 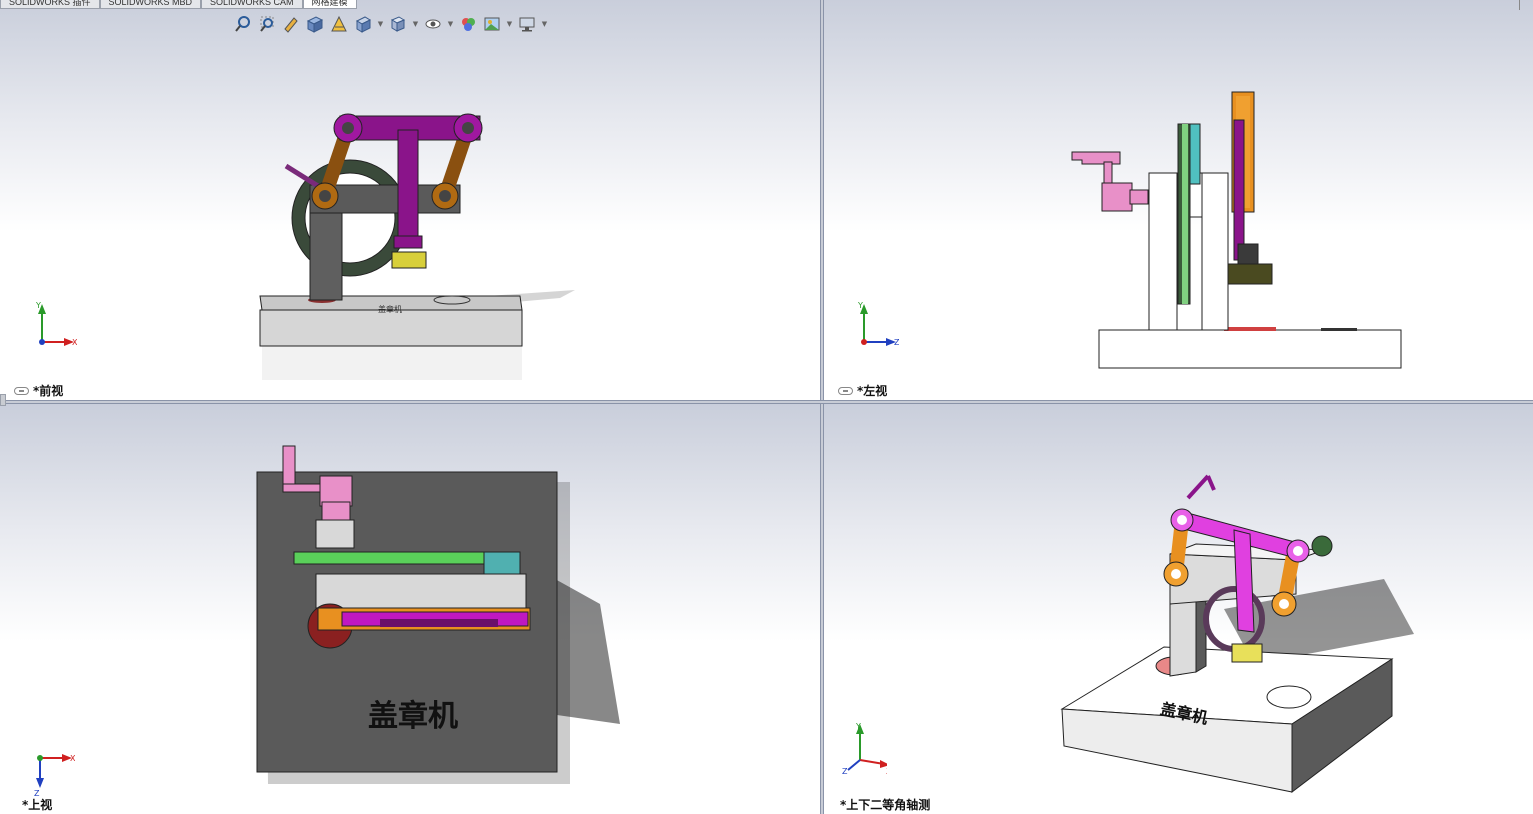 What do you see at coordinates (438, 614) in the screenshot?
I see `model-top: 盖章机` at bounding box center [438, 614].